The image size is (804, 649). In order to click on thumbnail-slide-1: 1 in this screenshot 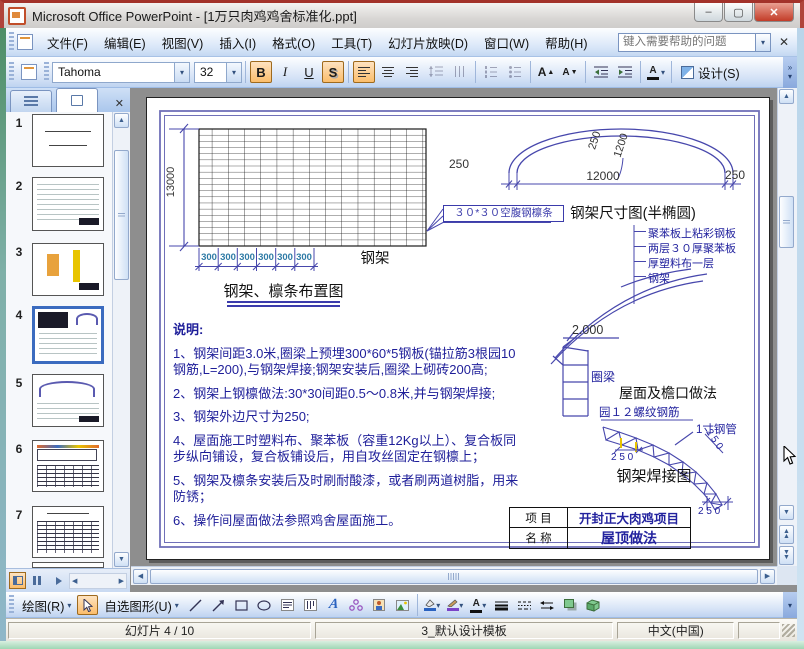, I will do `click(59, 140)`.